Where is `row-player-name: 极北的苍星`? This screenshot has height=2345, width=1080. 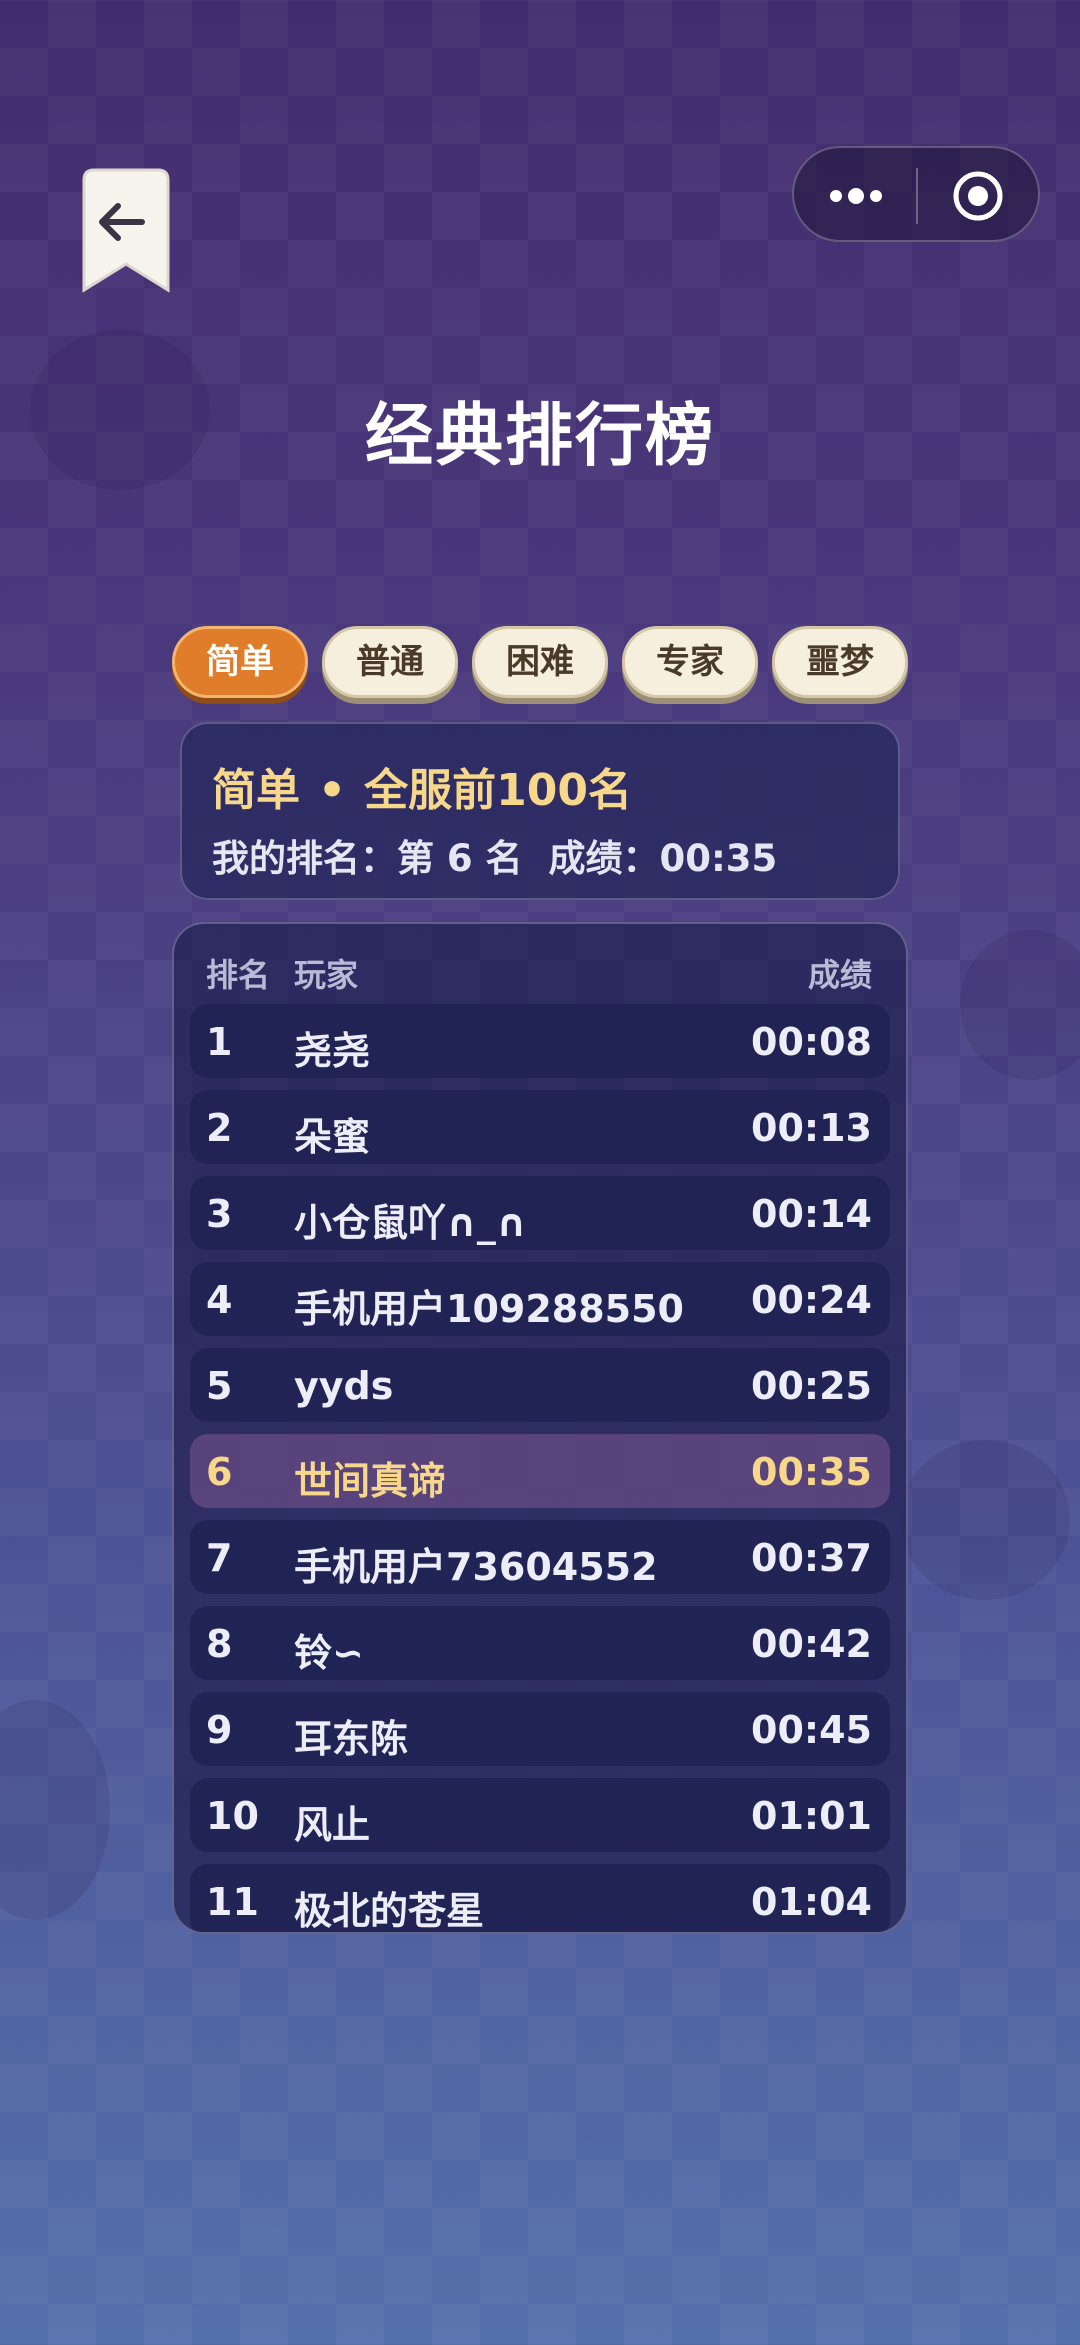
row-player-name: 极北的苍星 is located at coordinates (389, 1911).